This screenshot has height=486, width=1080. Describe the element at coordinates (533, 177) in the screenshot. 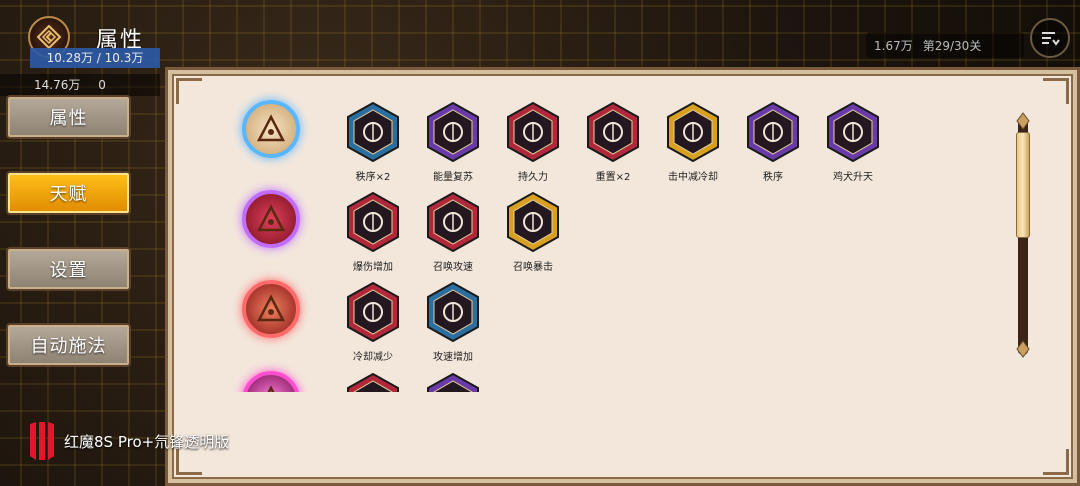

I see `talent-label: 持久力` at that location.